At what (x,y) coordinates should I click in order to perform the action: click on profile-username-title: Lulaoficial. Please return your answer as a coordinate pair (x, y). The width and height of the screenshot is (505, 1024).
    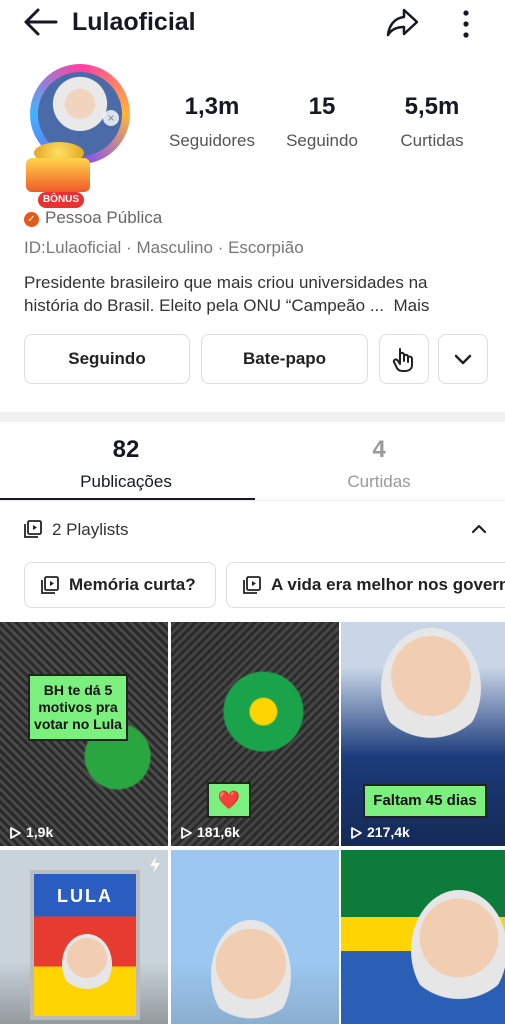
    Looking at the image, I should click on (134, 22).